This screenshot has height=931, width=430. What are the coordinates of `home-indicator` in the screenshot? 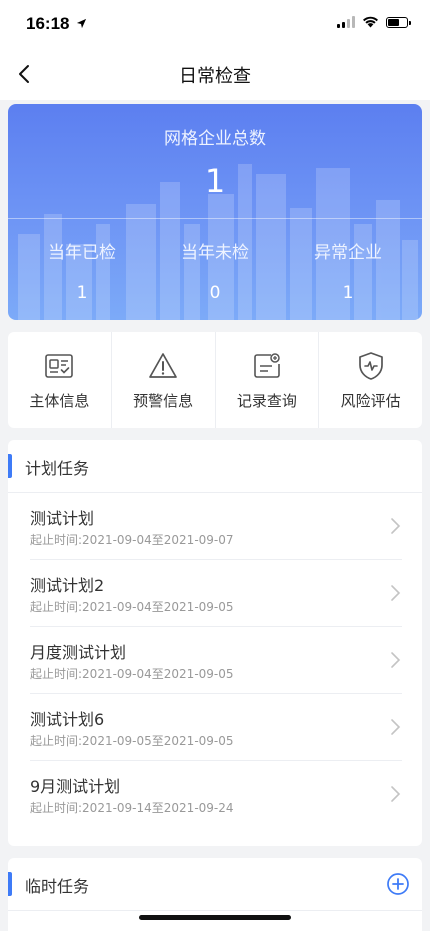 It's located at (215, 917).